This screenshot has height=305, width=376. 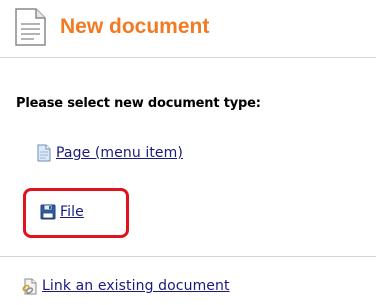 What do you see at coordinates (30, 27) in the screenshot?
I see `document-icon` at bounding box center [30, 27].